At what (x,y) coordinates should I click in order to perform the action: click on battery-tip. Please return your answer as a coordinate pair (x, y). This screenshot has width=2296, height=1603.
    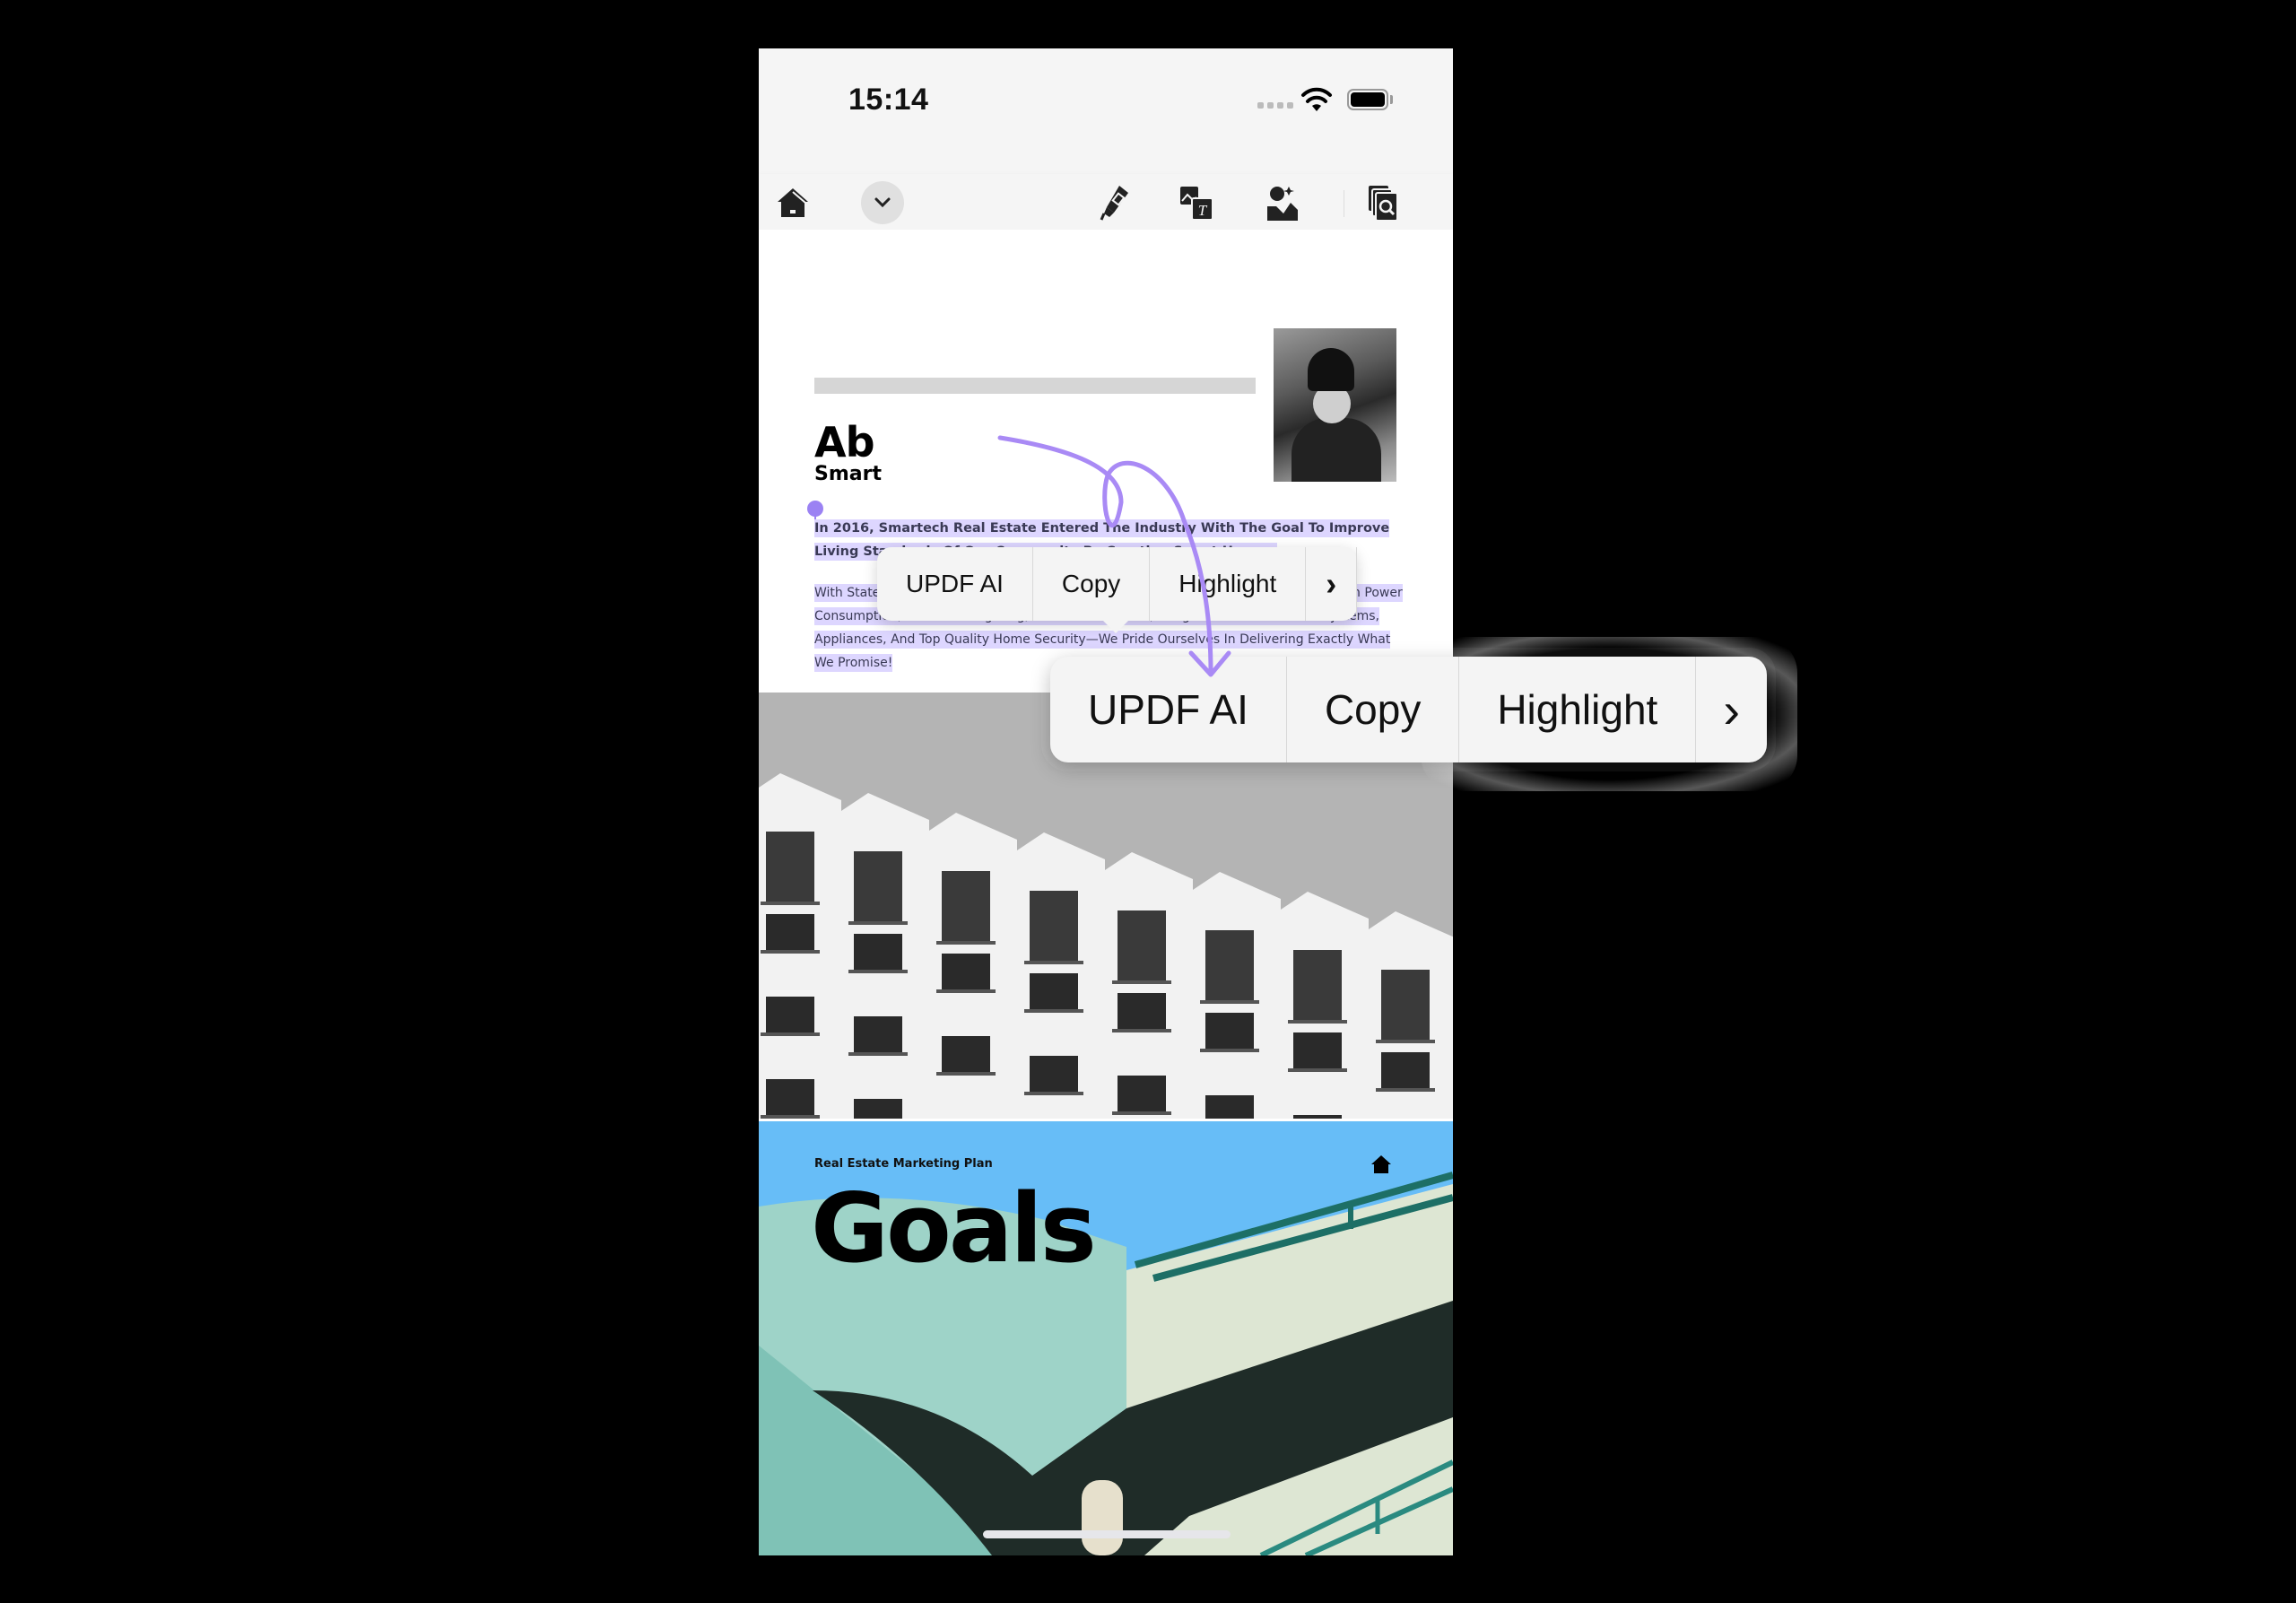
    Looking at the image, I should click on (1391, 100).